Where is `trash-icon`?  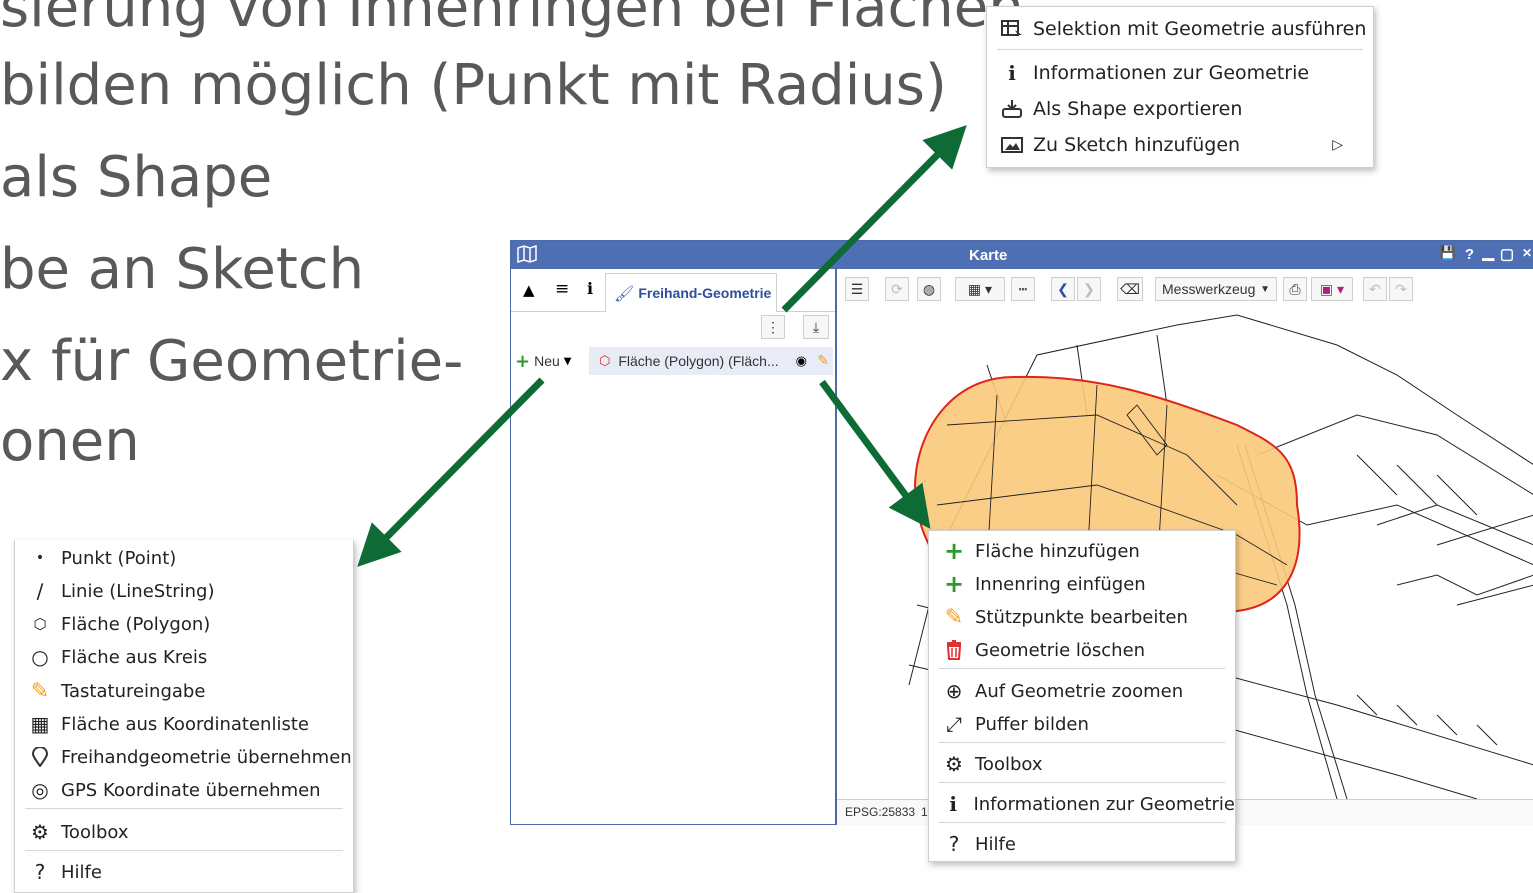 trash-icon is located at coordinates (954, 650).